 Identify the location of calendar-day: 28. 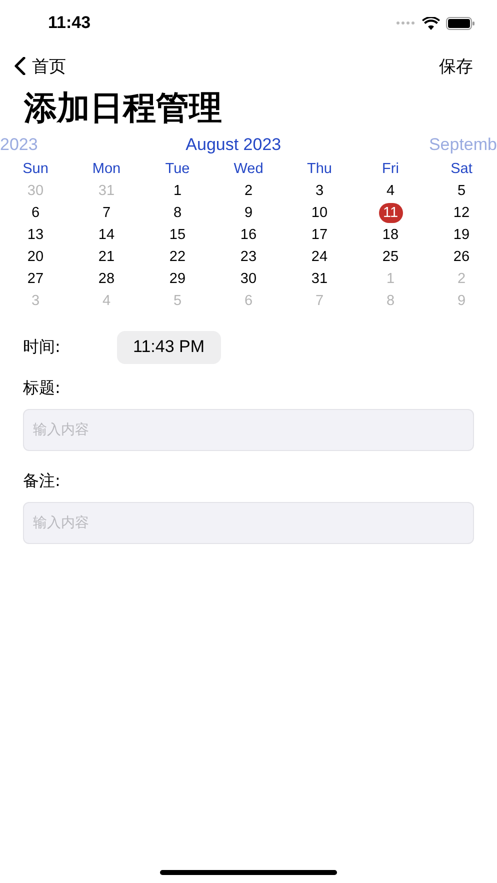
(106, 279).